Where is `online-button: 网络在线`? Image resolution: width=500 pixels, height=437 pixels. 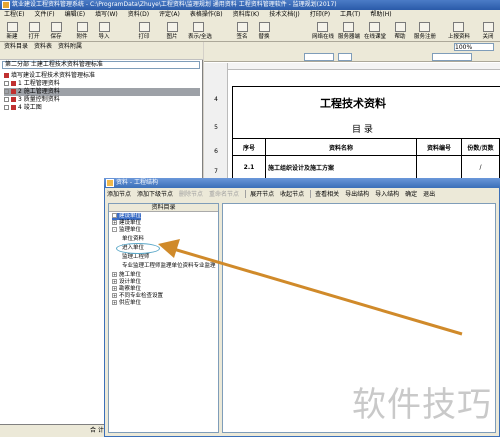
online-button: 网络在线 is located at coordinates (323, 31).